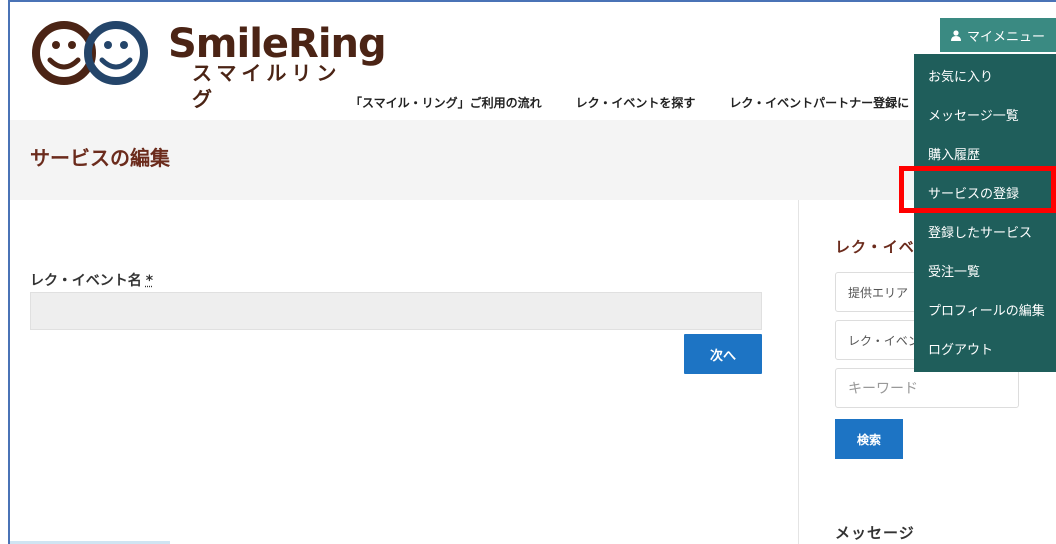 This screenshot has width=1056, height=544. What do you see at coordinates (446, 106) in the screenshot?
I see `nav-usage-flow: 「スマイル・リング」ご利用の流れ` at bounding box center [446, 106].